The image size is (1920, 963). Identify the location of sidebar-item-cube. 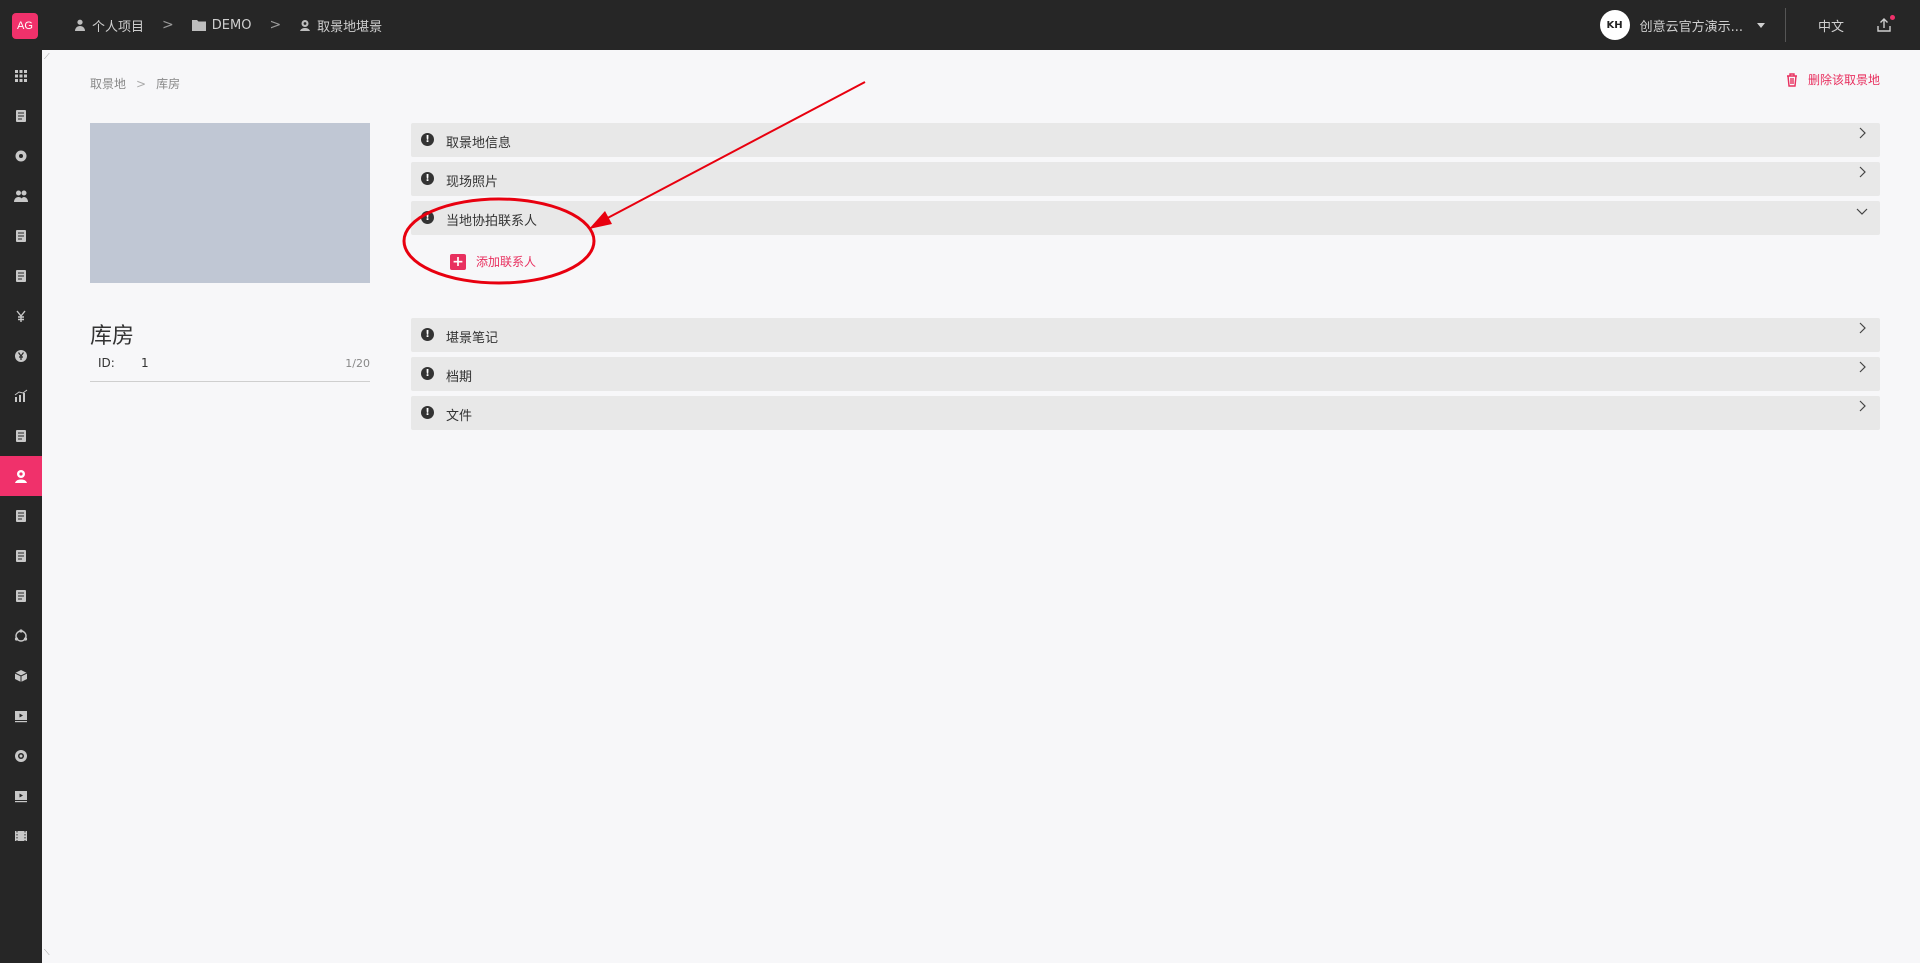
(21, 676).